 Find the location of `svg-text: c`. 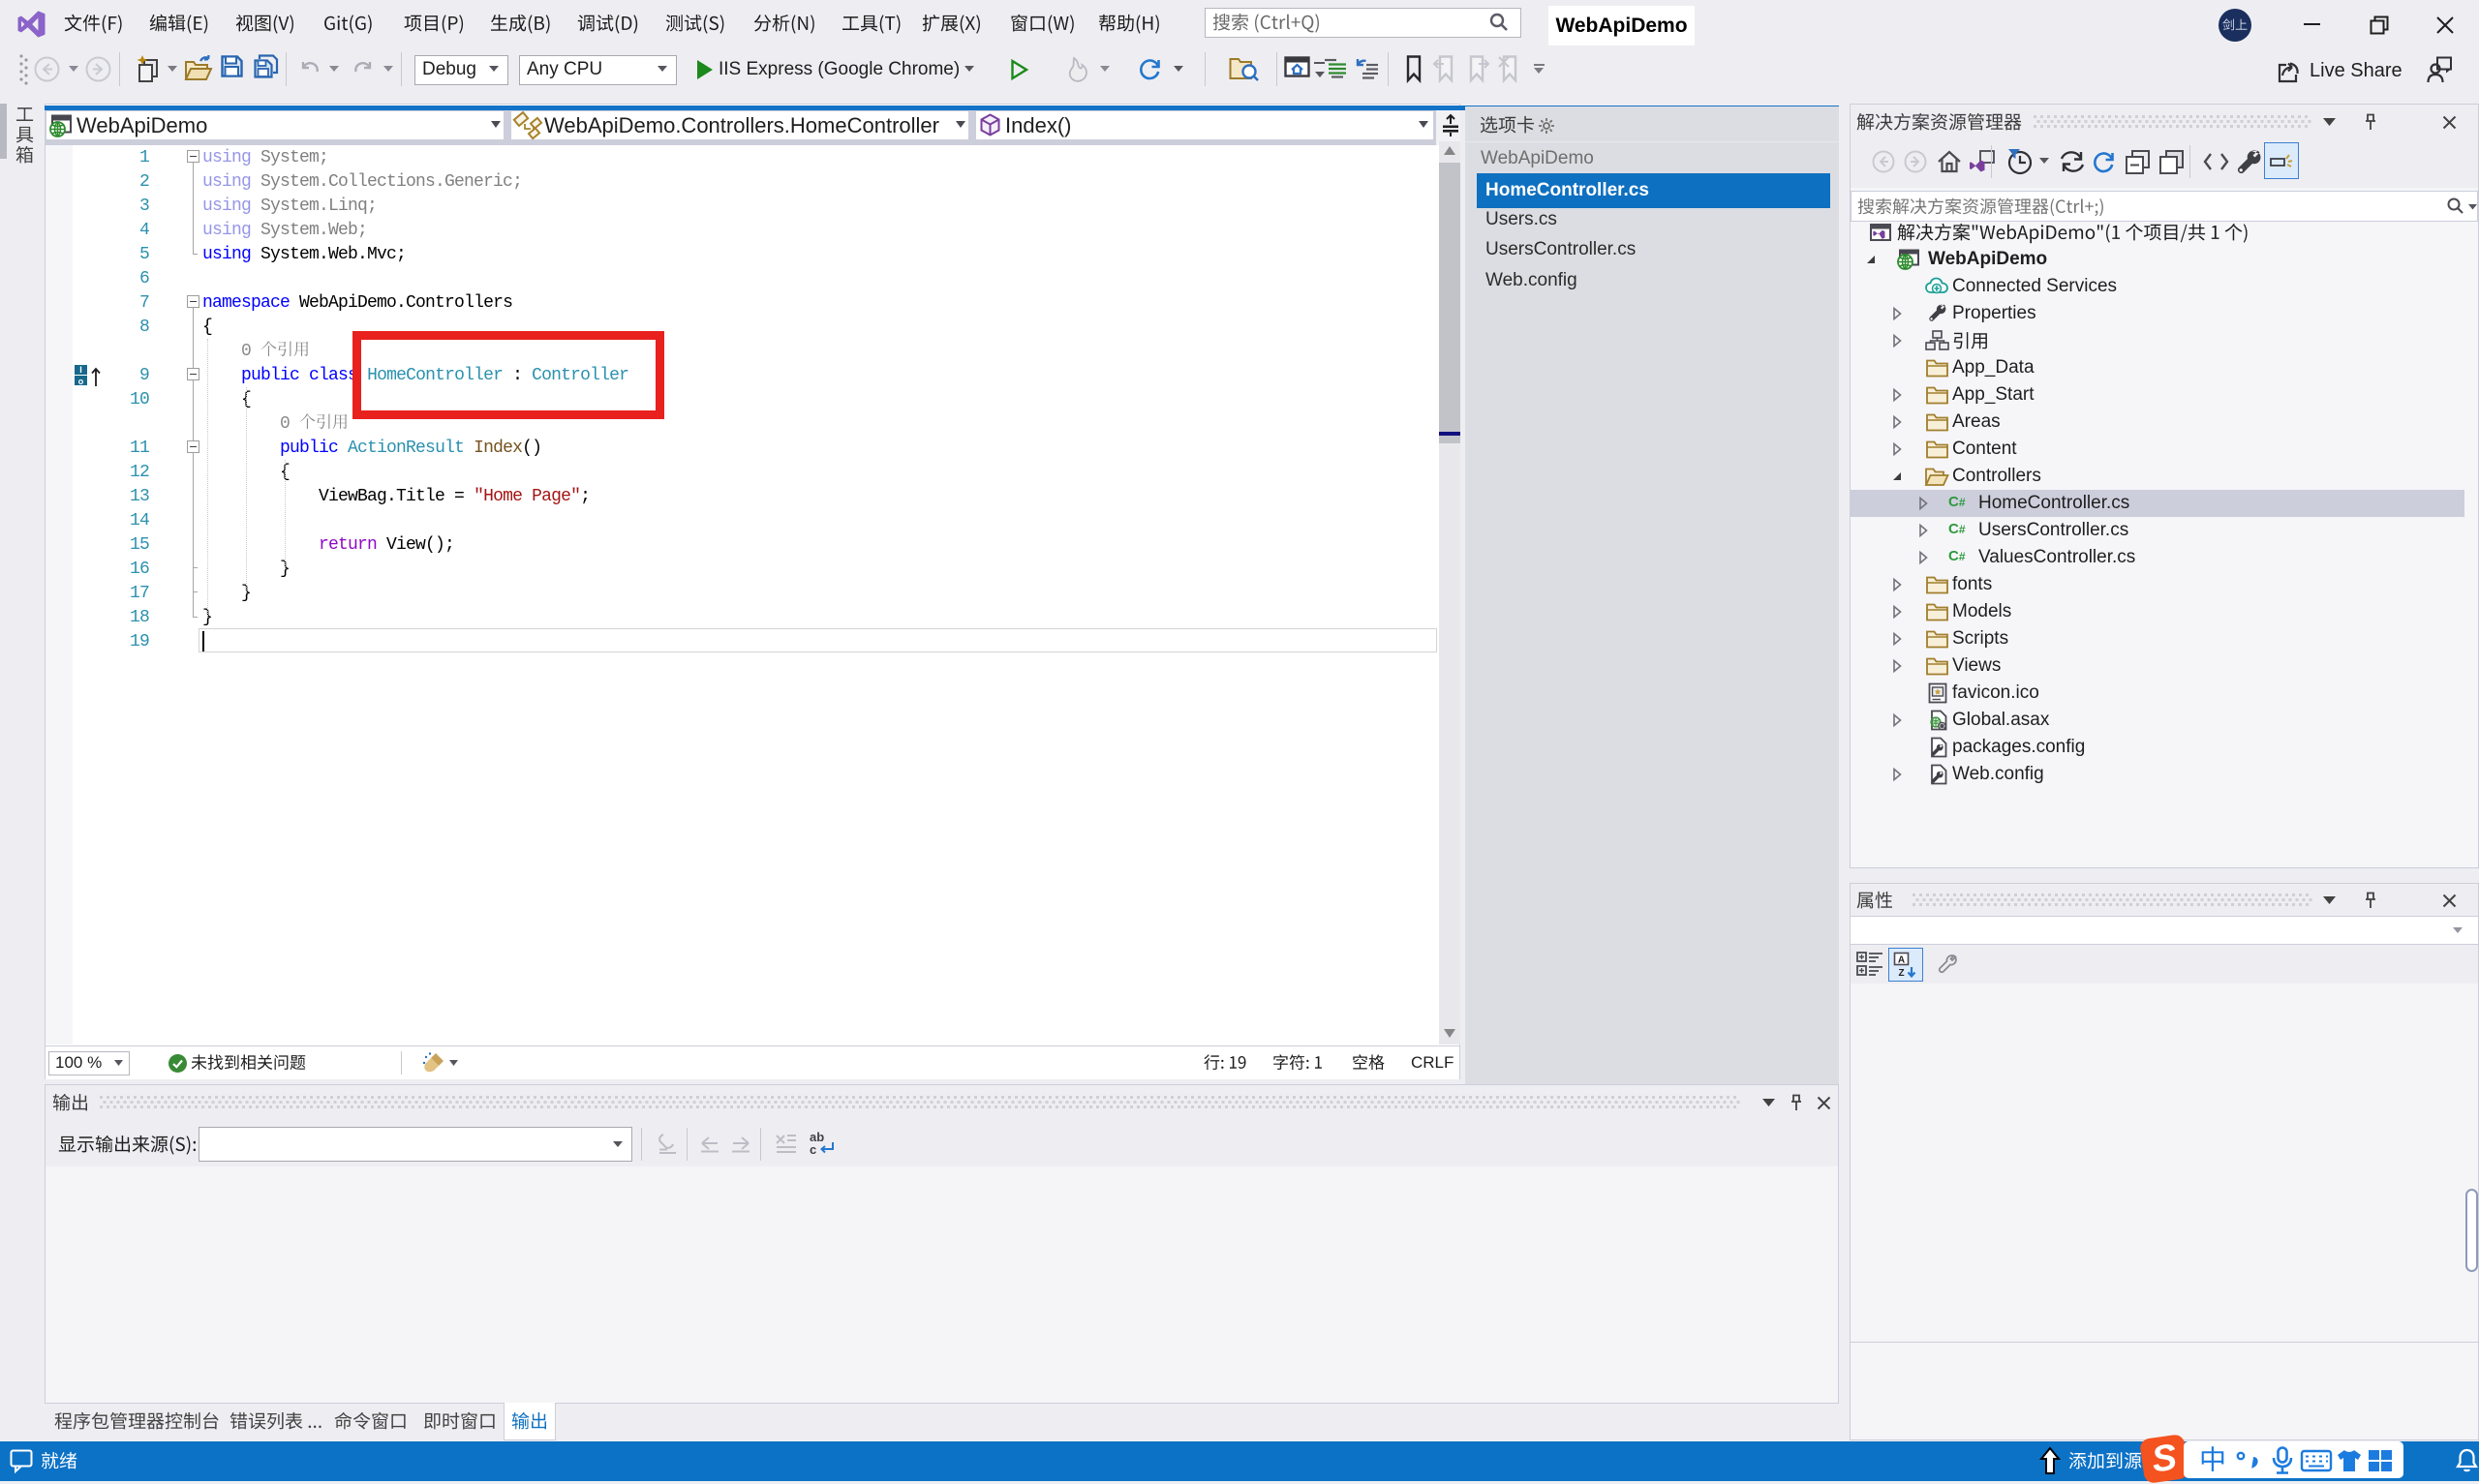

svg-text: c is located at coordinates (813, 1149).